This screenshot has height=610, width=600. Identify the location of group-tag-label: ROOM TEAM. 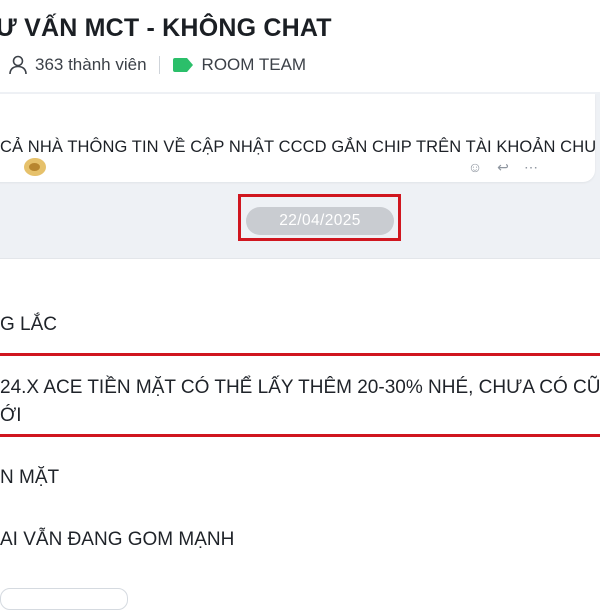
(254, 65).